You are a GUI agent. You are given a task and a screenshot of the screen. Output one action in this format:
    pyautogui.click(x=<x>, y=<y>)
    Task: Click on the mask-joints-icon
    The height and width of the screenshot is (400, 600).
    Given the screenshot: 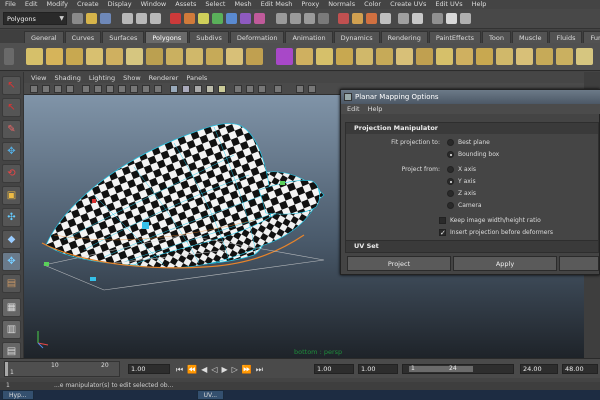 What is the action you would take?
    pyautogui.click(x=189, y=18)
    